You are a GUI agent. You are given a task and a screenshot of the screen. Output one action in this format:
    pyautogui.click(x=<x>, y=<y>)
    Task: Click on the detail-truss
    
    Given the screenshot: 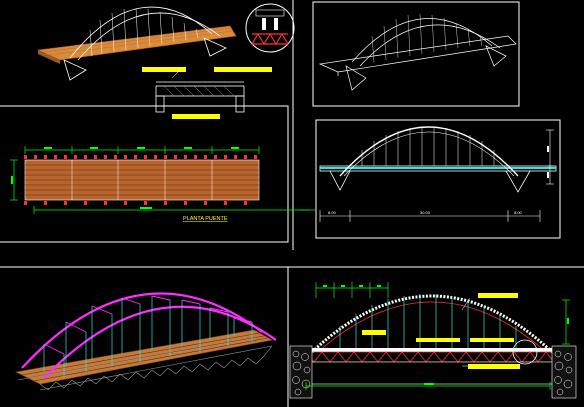 What is the action you would take?
    pyautogui.click(x=270, y=39)
    